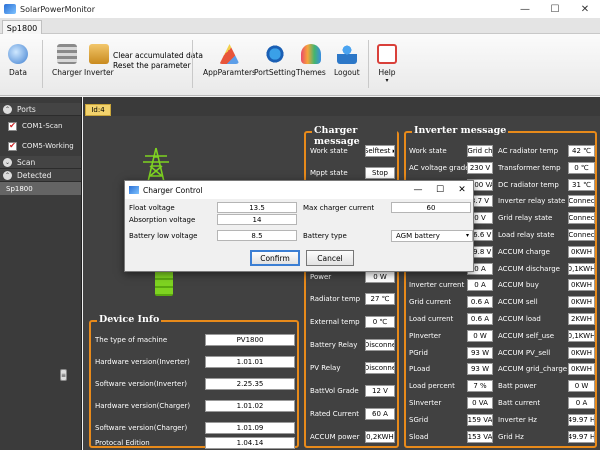  I want to click on cancel-button: Cancel, so click(330, 258).